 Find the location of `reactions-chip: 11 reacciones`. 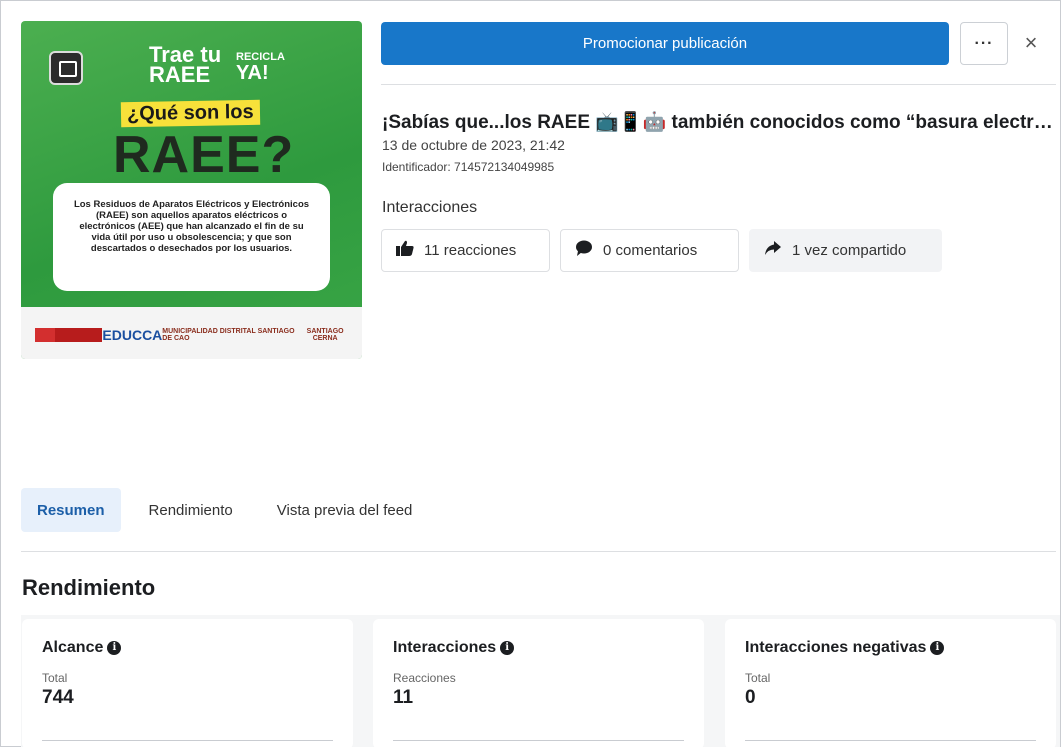

reactions-chip: 11 reacciones is located at coordinates (465, 250).